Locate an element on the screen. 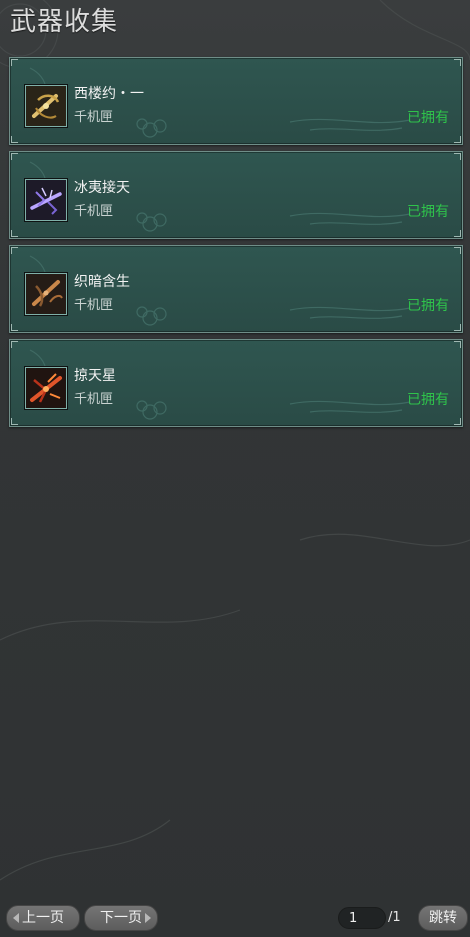 Image resolution: width=470 pixels, height=937 pixels. weapon-card: 冰夷接天 千机匣 已拥有 is located at coordinates (236, 195).